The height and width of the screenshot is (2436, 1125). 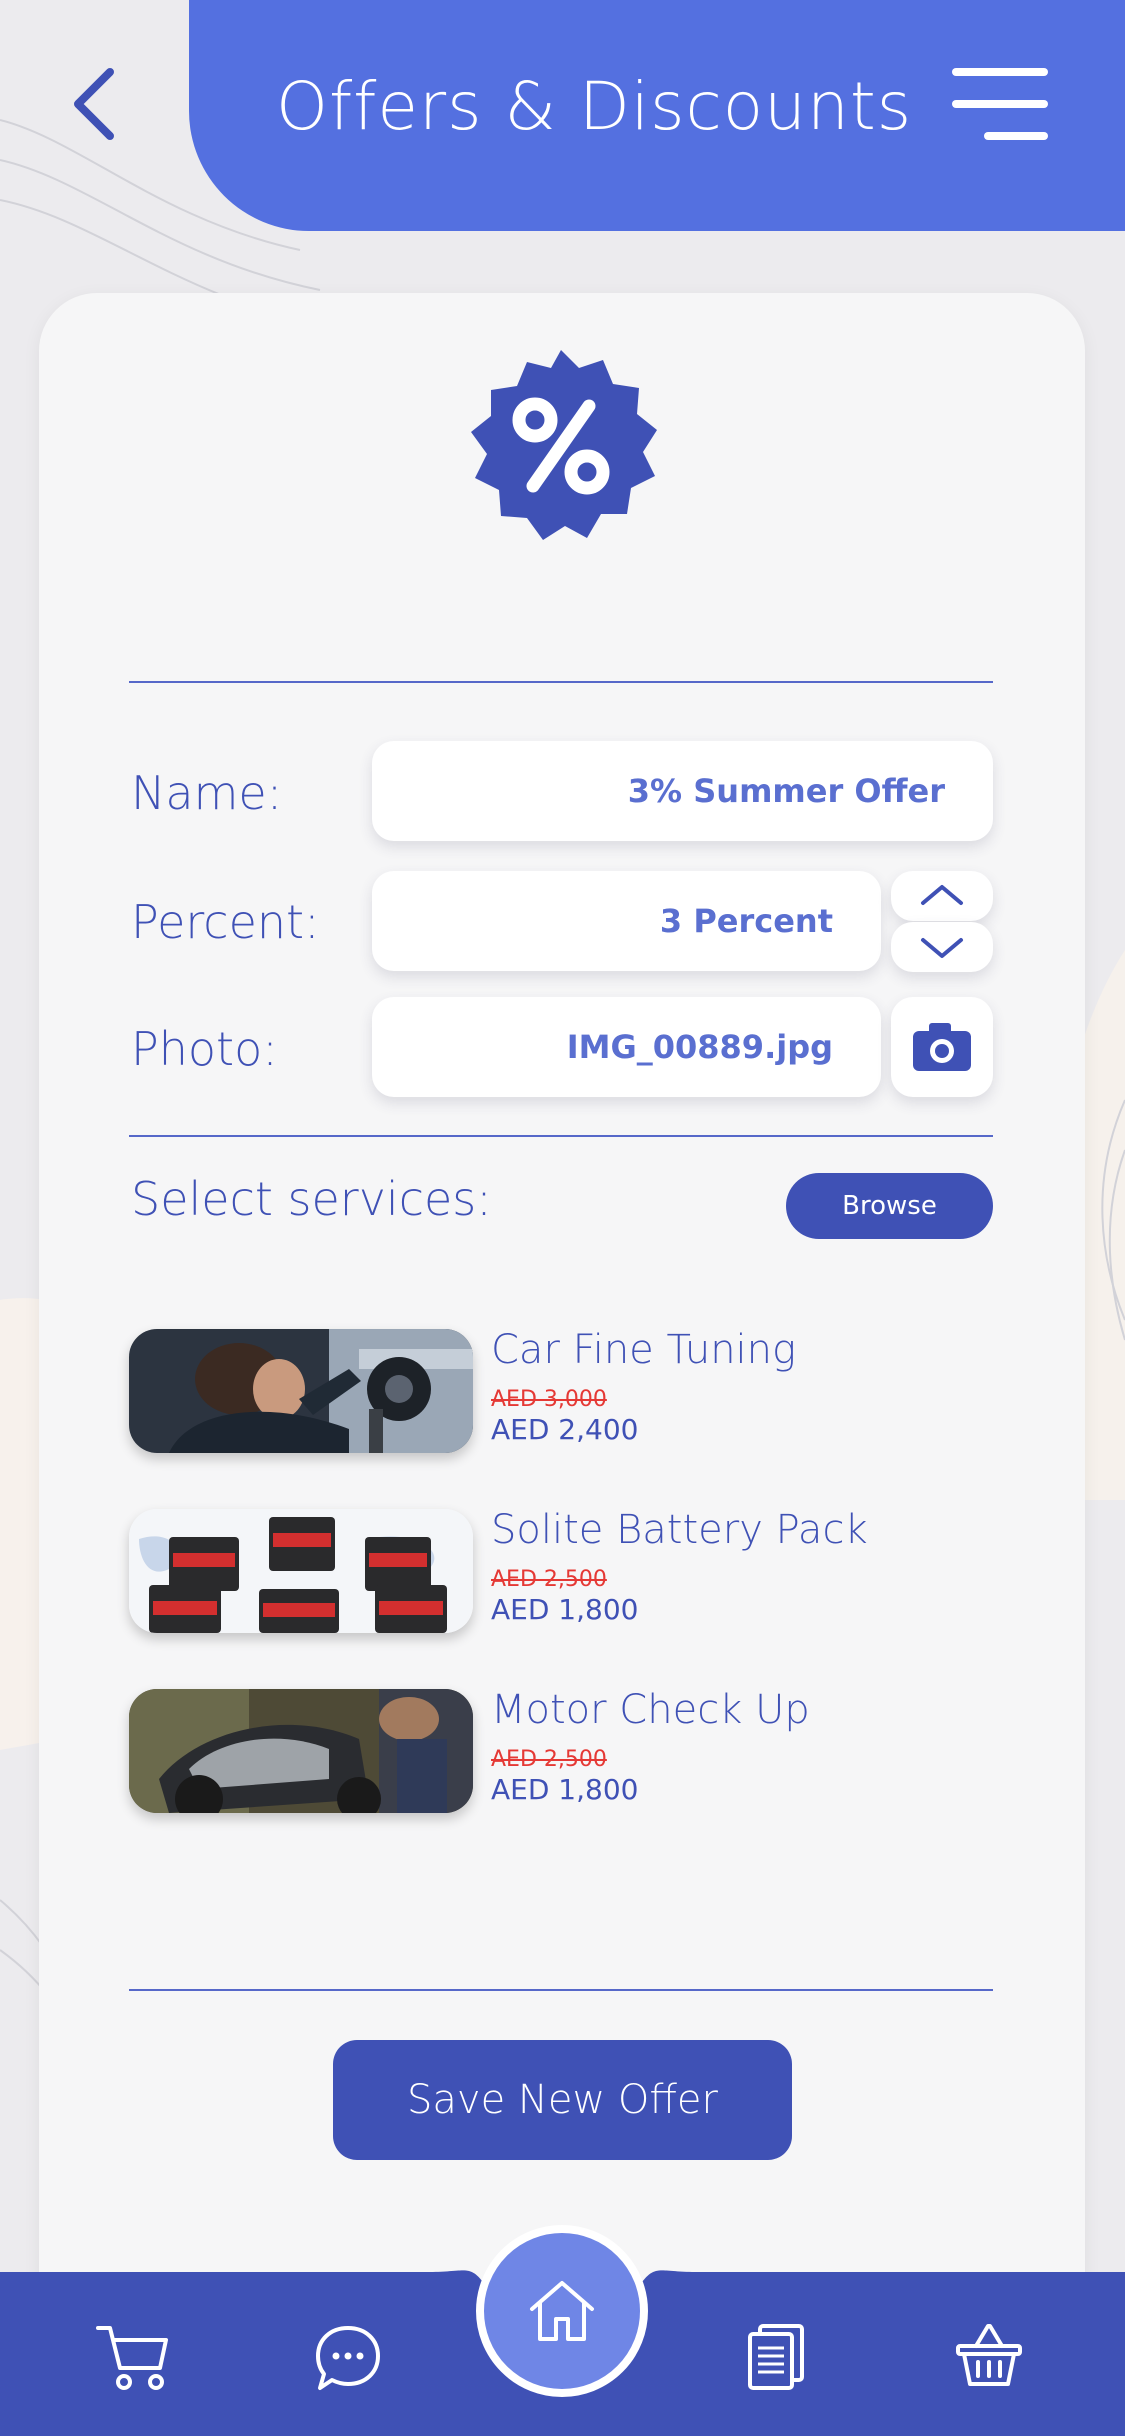 I want to click on hamburger-menu-icon, so click(x=1000, y=104).